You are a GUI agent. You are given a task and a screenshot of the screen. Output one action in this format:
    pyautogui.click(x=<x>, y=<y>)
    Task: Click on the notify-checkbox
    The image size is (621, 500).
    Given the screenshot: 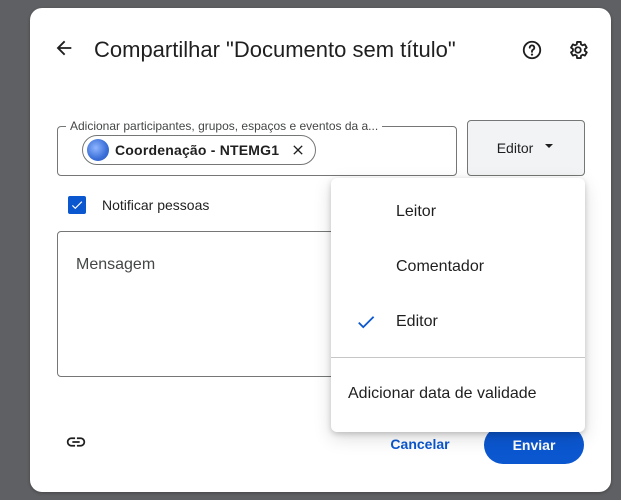 What is the action you would take?
    pyautogui.click(x=77, y=205)
    